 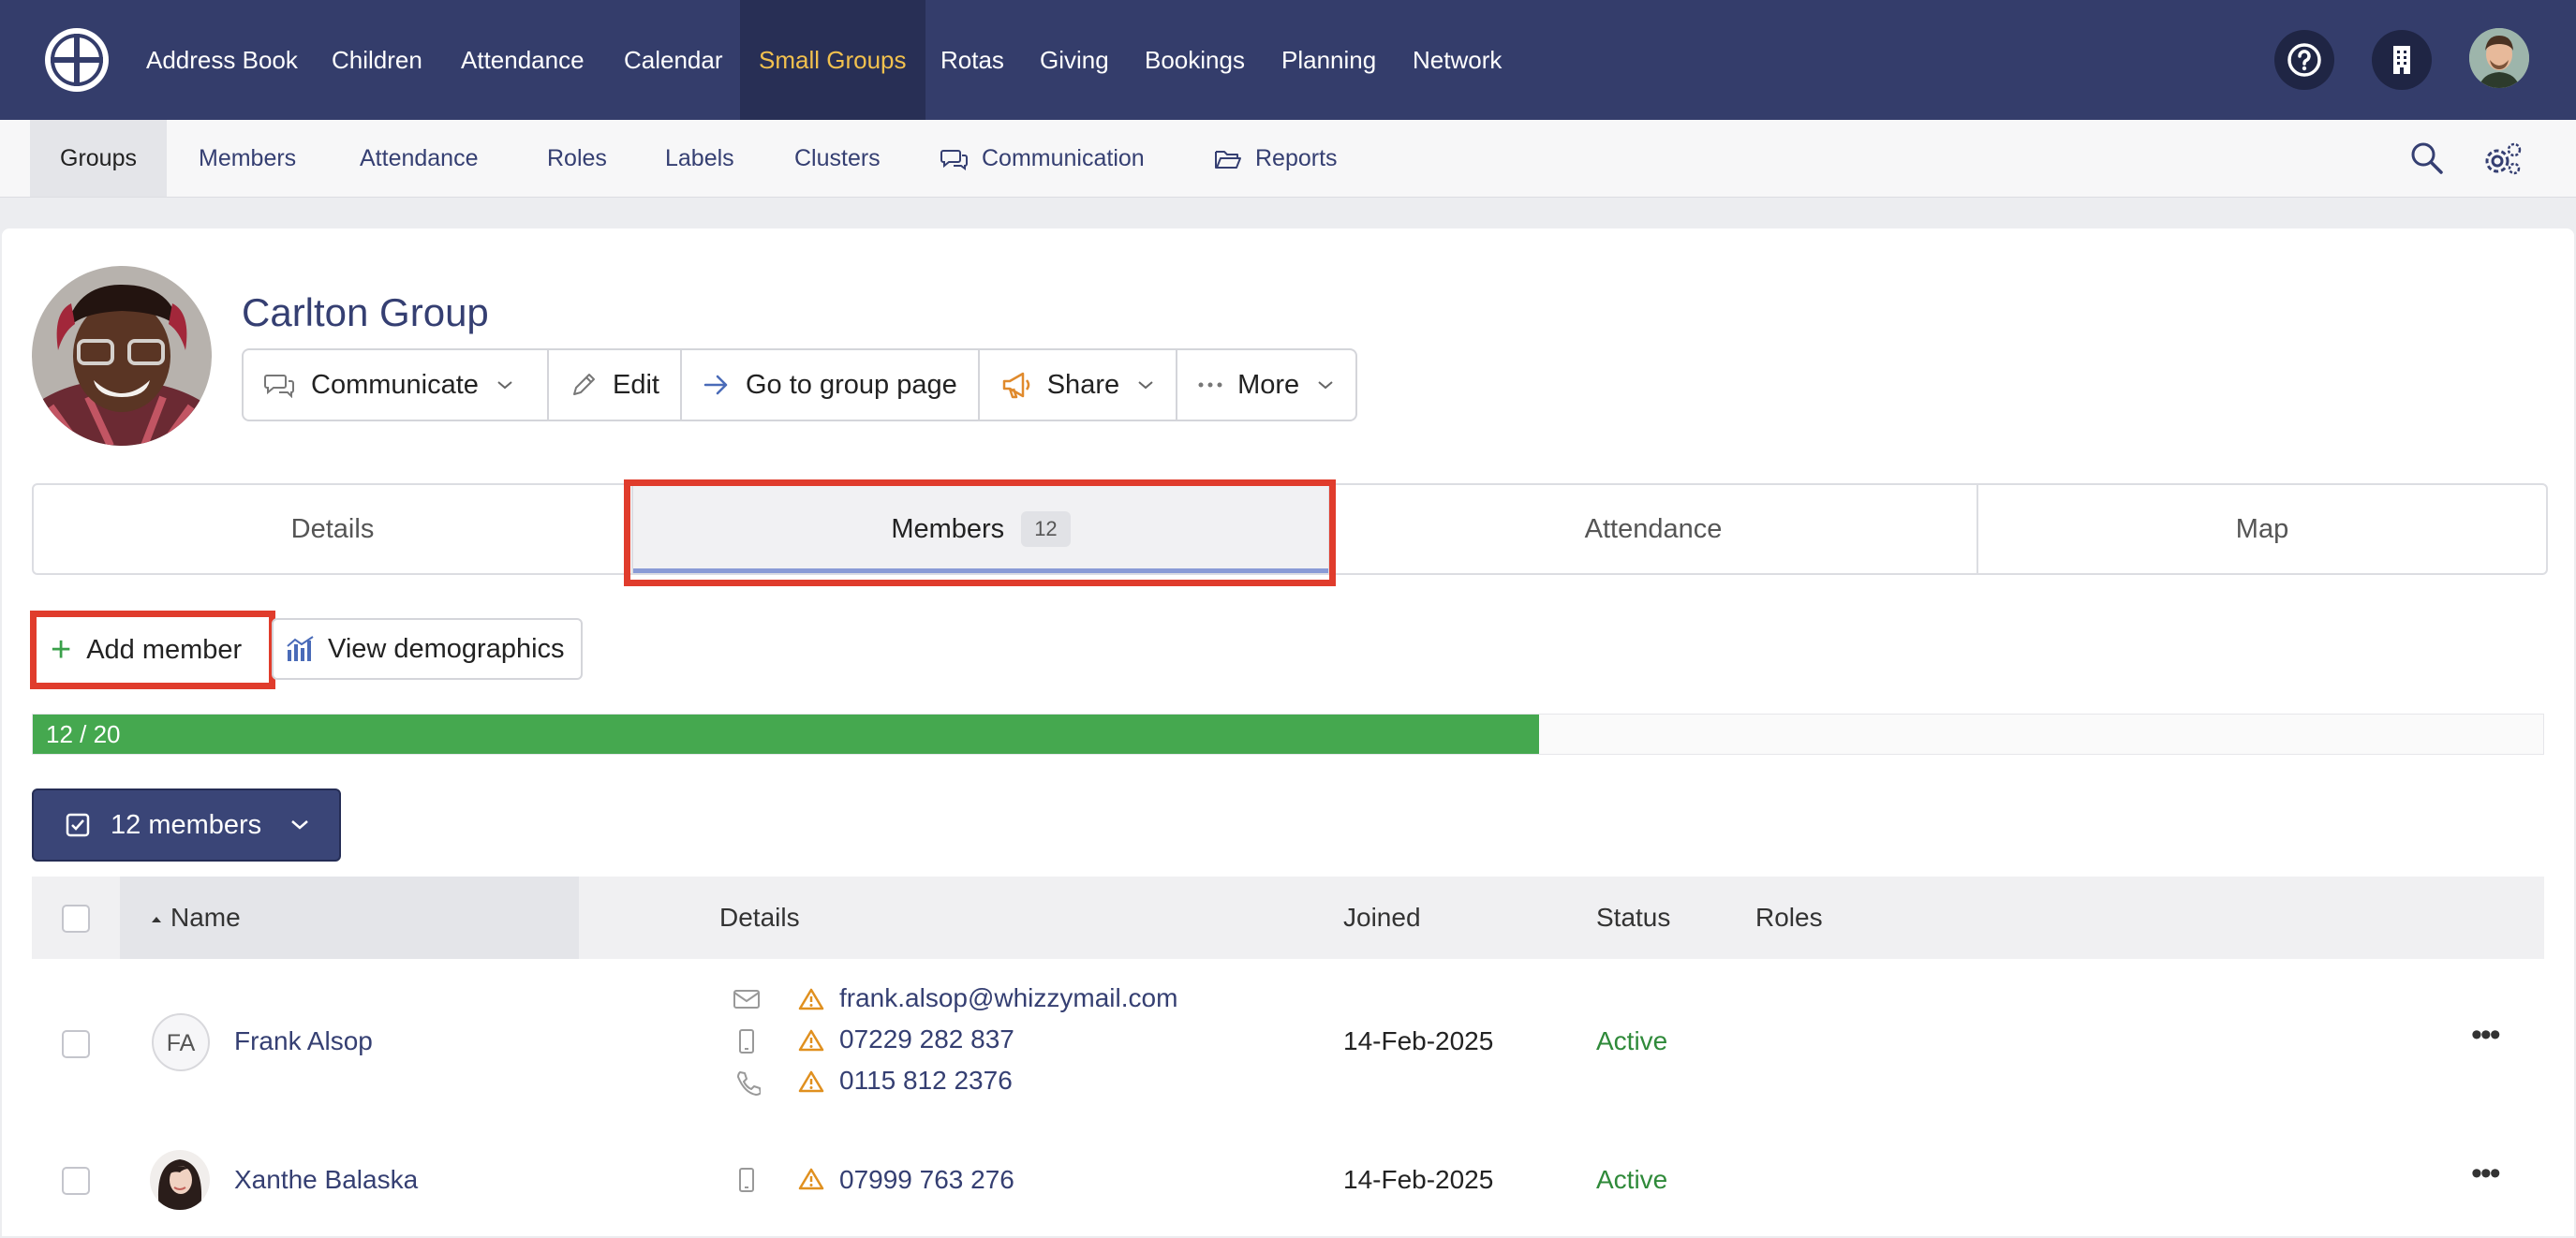 What do you see at coordinates (326, 1180) in the screenshot?
I see `member-name-link: Xanthe Balaska` at bounding box center [326, 1180].